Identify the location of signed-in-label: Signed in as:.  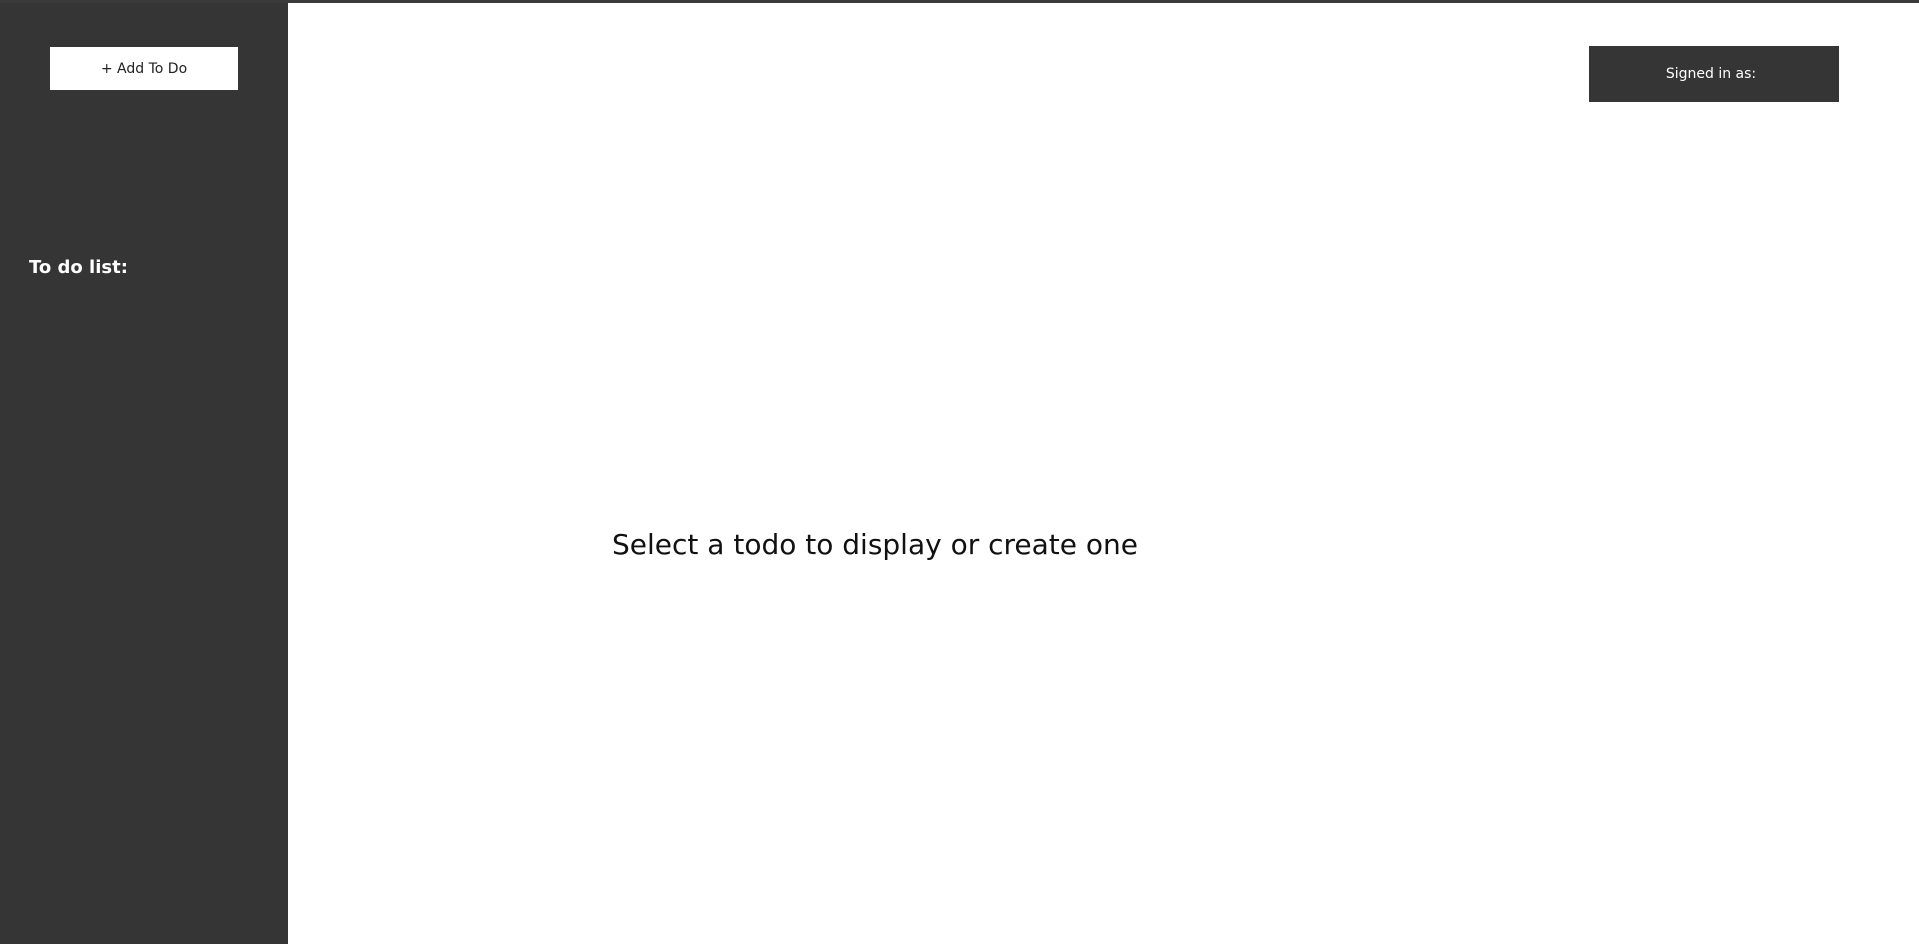
(1711, 74).